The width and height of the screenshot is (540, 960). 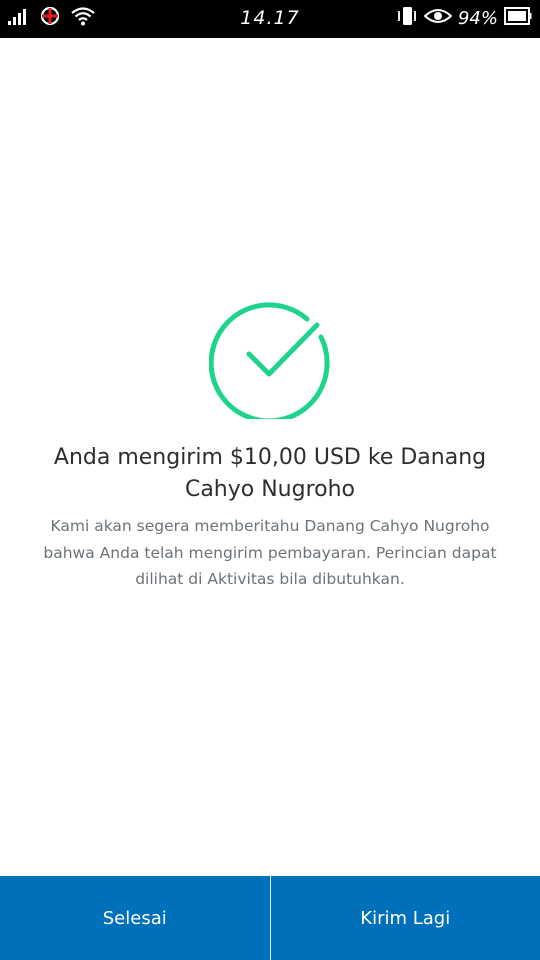 I want to click on vibrate-icon, so click(x=407, y=18).